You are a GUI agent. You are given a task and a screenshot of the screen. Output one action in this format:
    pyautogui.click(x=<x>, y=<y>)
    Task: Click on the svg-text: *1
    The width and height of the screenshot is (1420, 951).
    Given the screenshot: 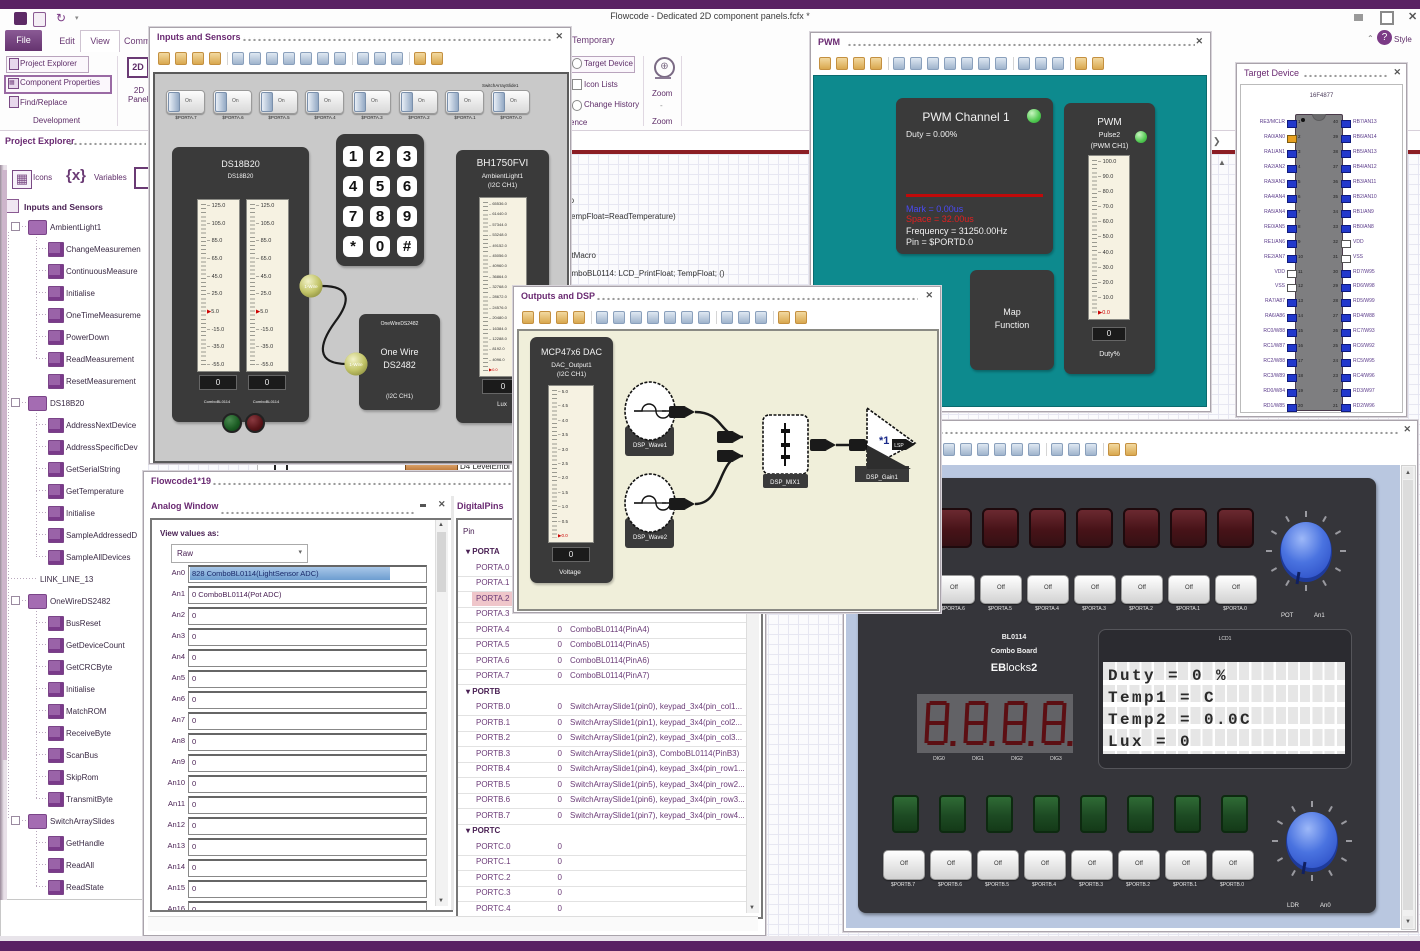 What is the action you would take?
    pyautogui.click(x=884, y=441)
    